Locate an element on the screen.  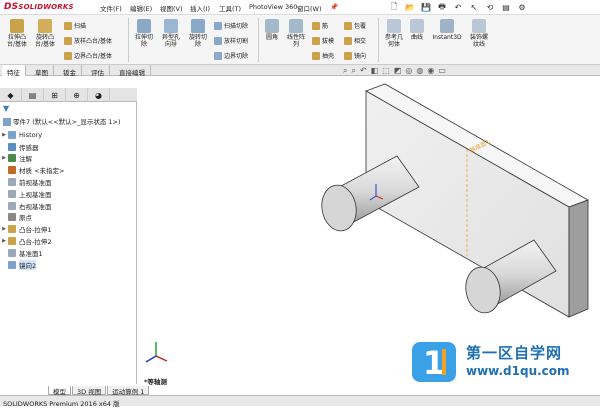
revolve-cut-icon is located at coordinates (198, 26).